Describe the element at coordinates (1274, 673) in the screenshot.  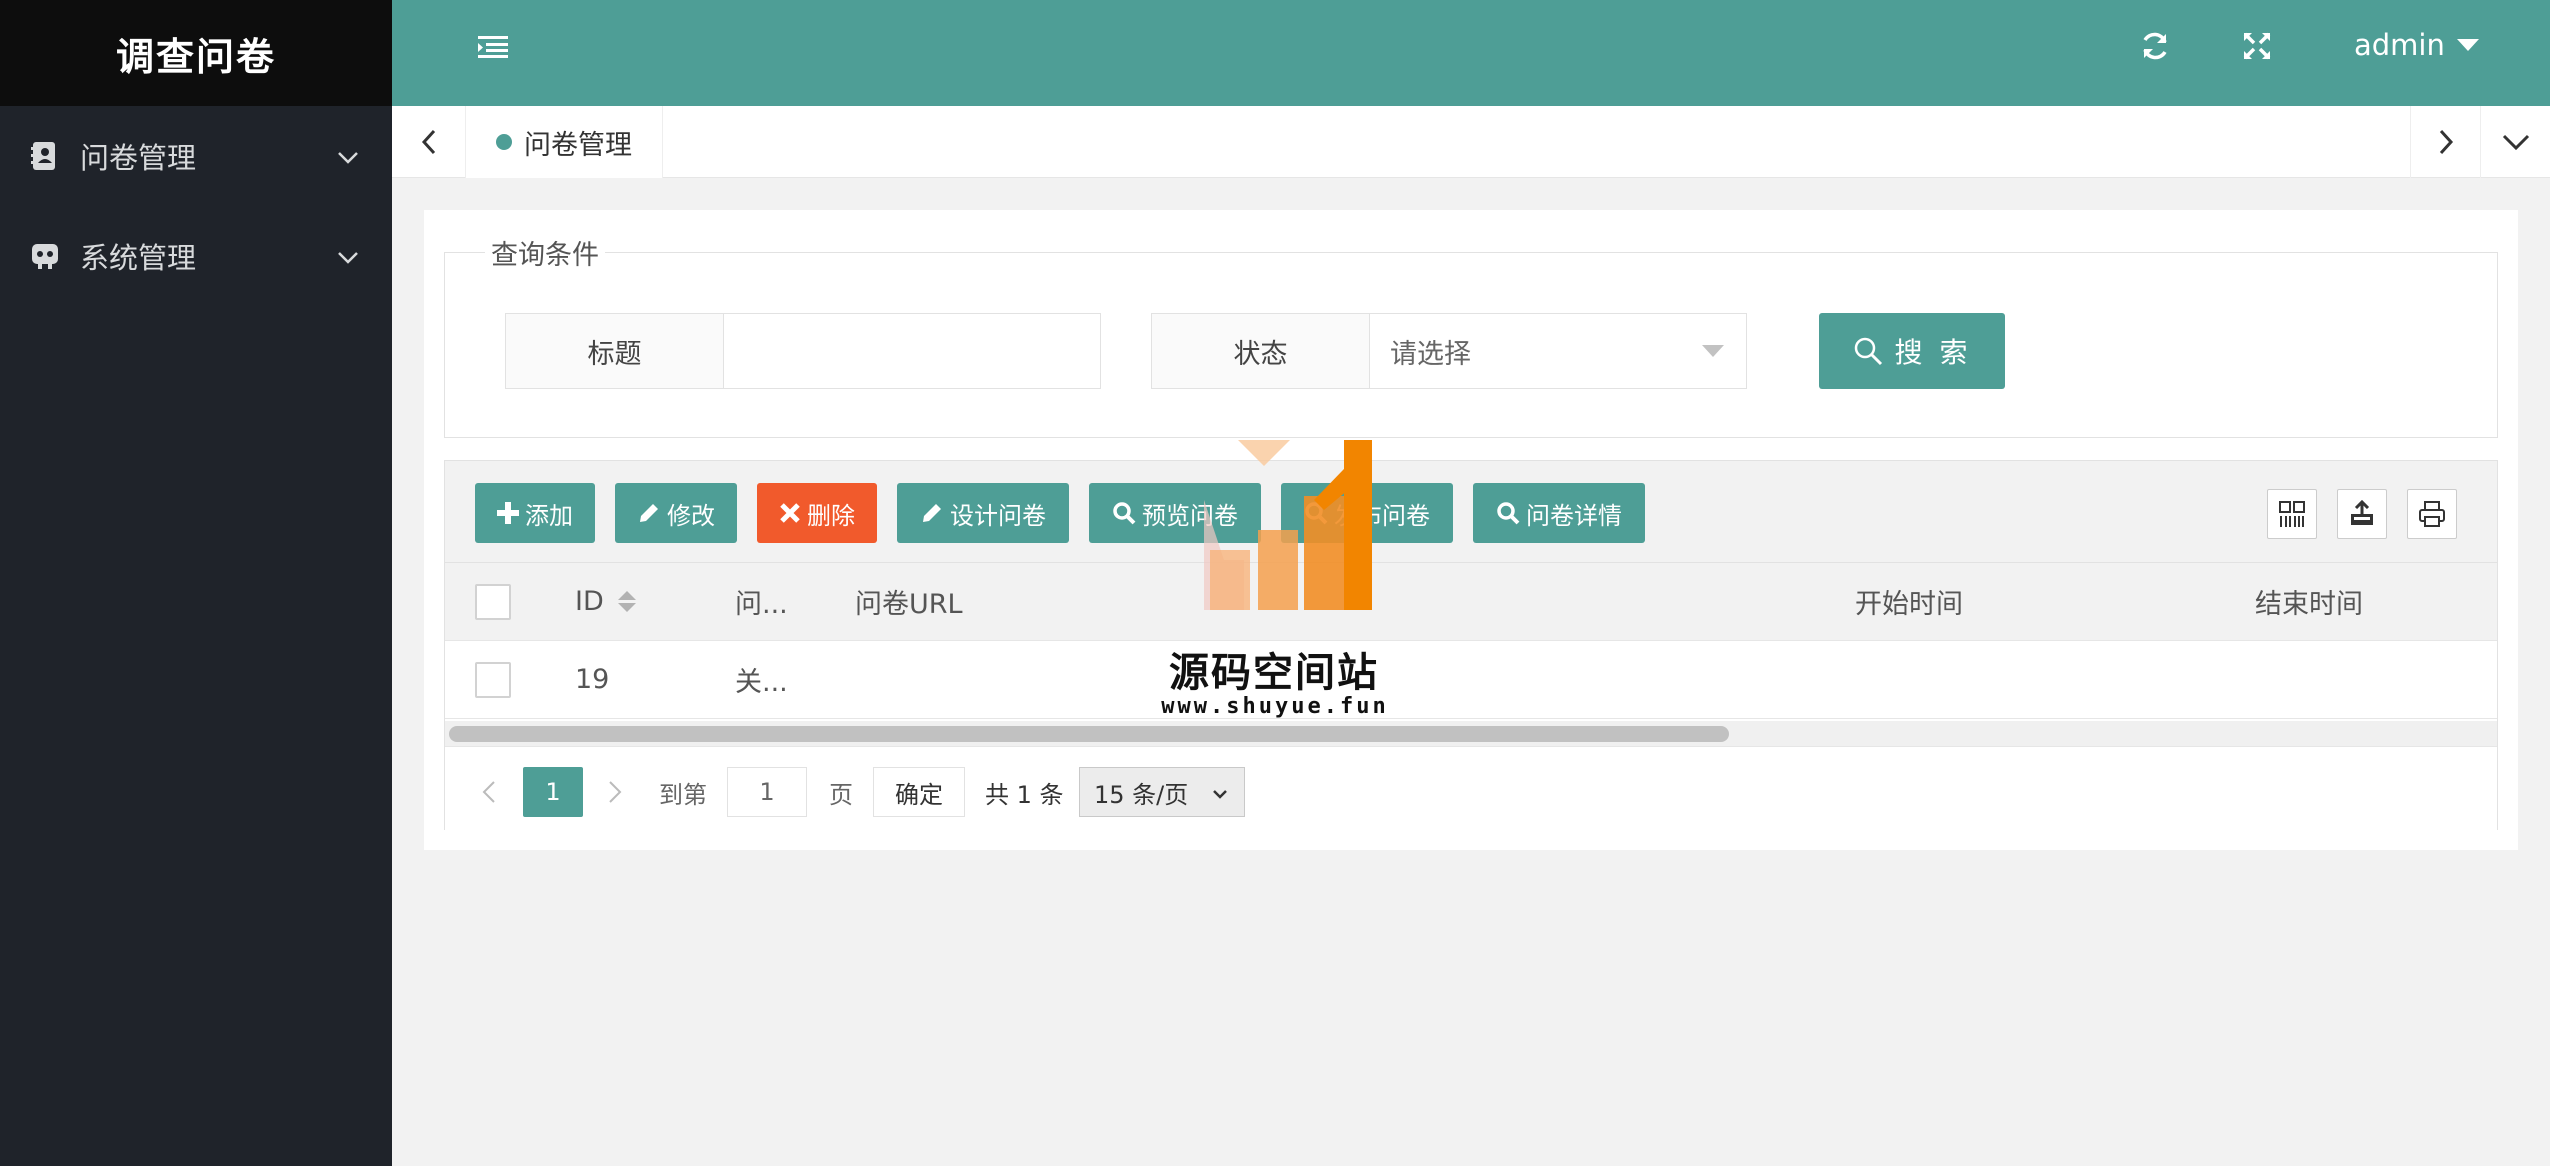
I see `watermark-name: 源码空间站` at that location.